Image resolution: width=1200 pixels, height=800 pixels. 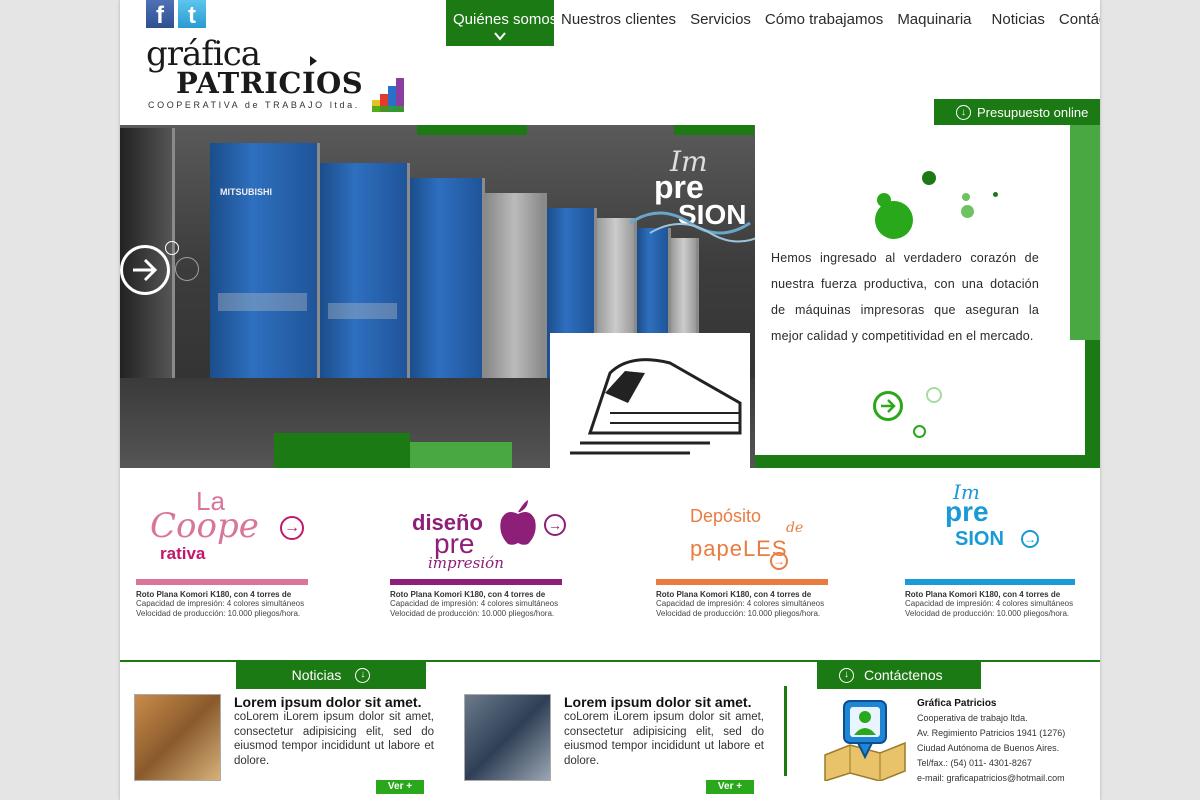 I want to click on nav-item-nuestros-clientes: Nuestros clientes, so click(x=618, y=23).